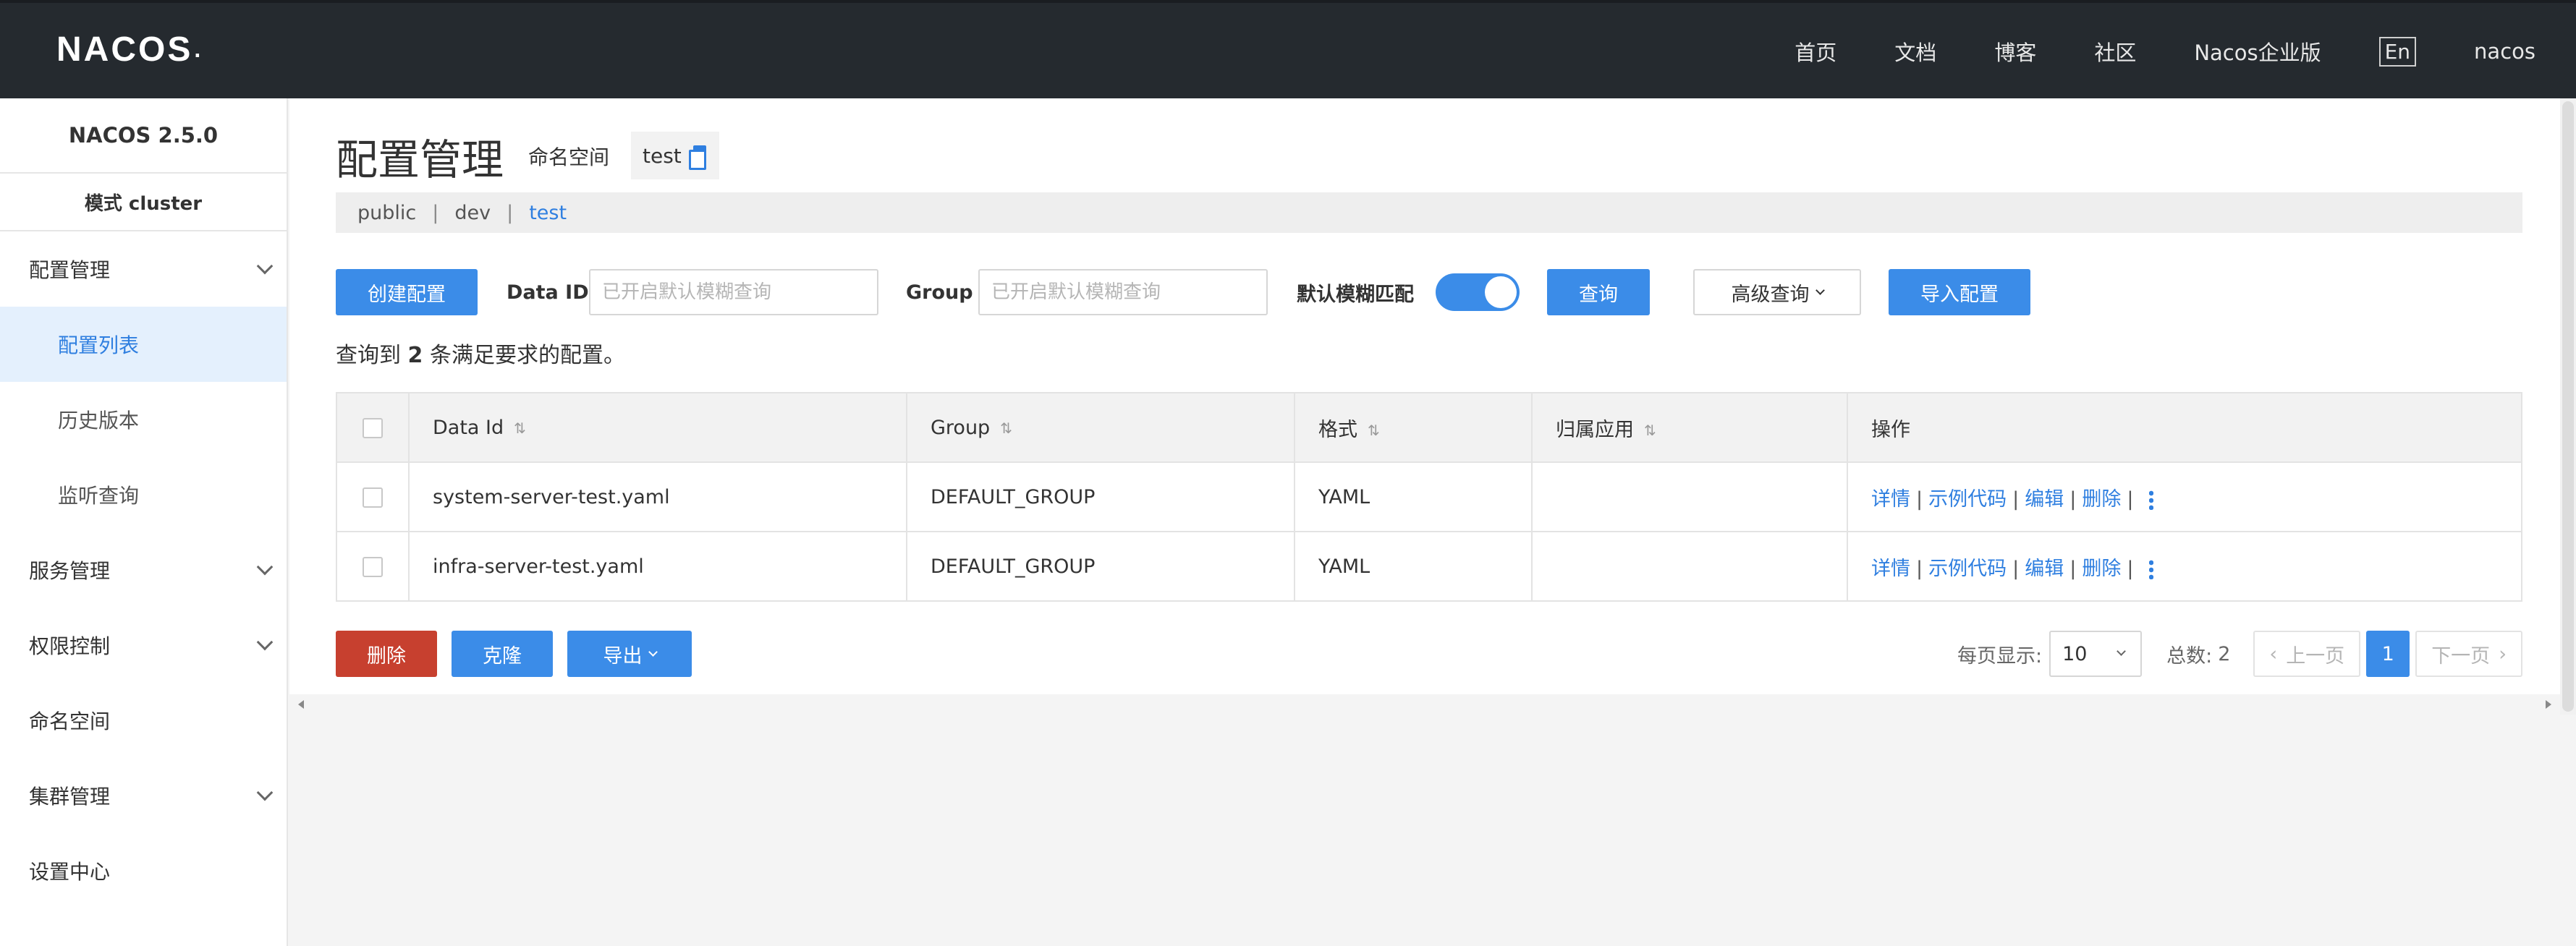 The width and height of the screenshot is (2576, 946). What do you see at coordinates (99, 496) in the screenshot?
I see `sidebar-item-label: 监听查询` at bounding box center [99, 496].